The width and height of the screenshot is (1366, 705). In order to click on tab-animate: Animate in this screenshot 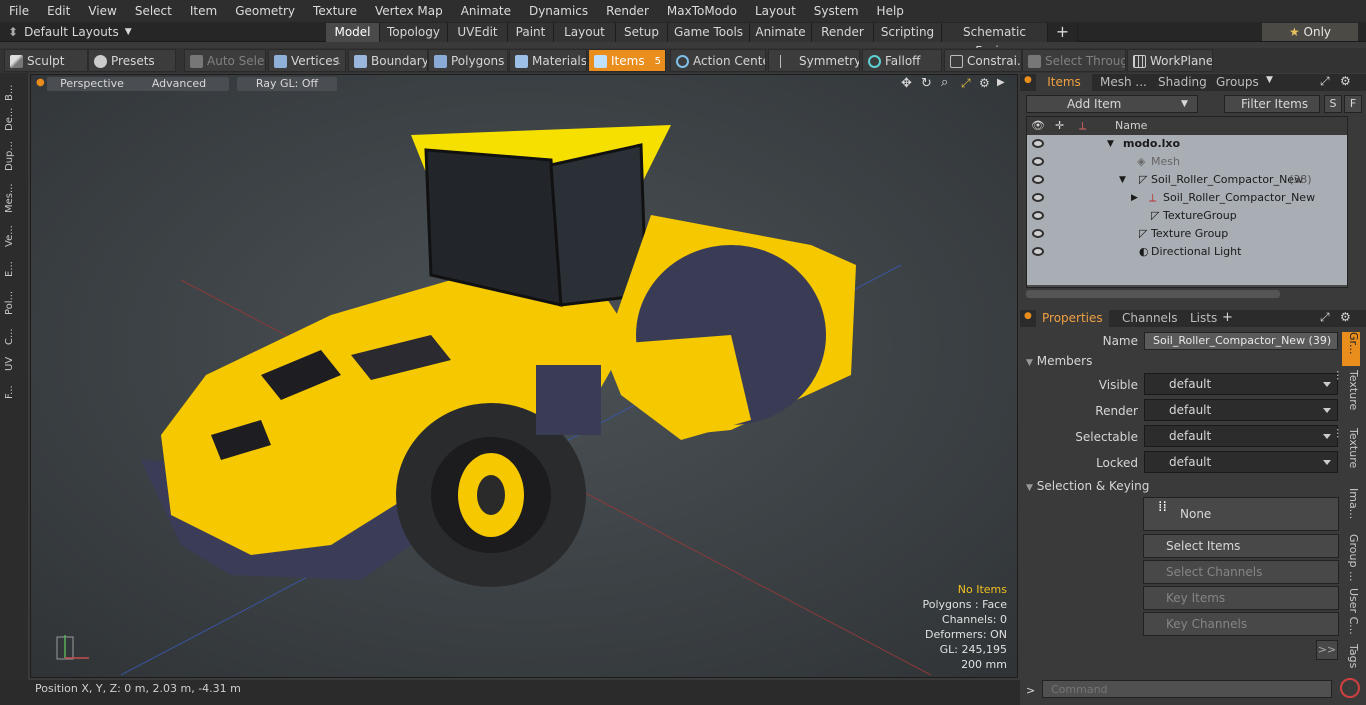, I will do `click(781, 32)`.